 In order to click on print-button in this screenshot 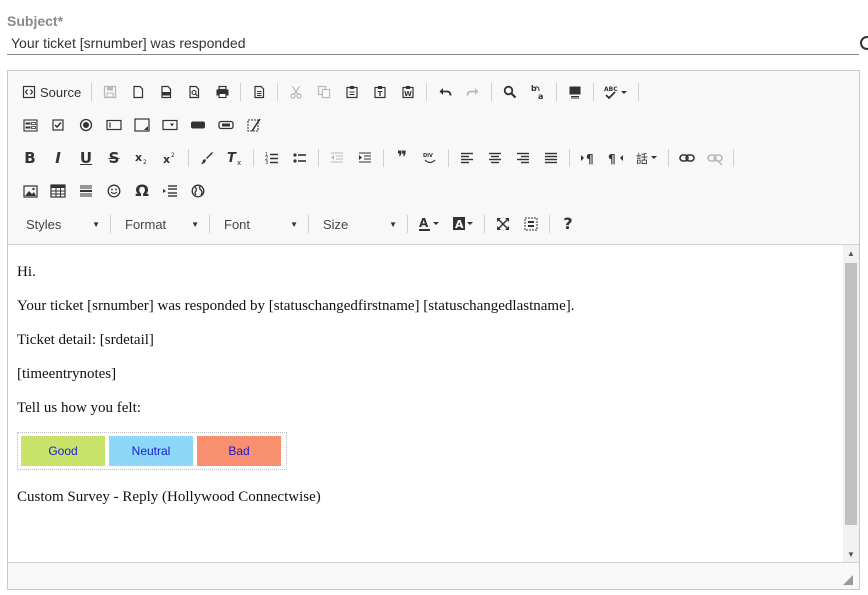, I will do `click(222, 92)`.